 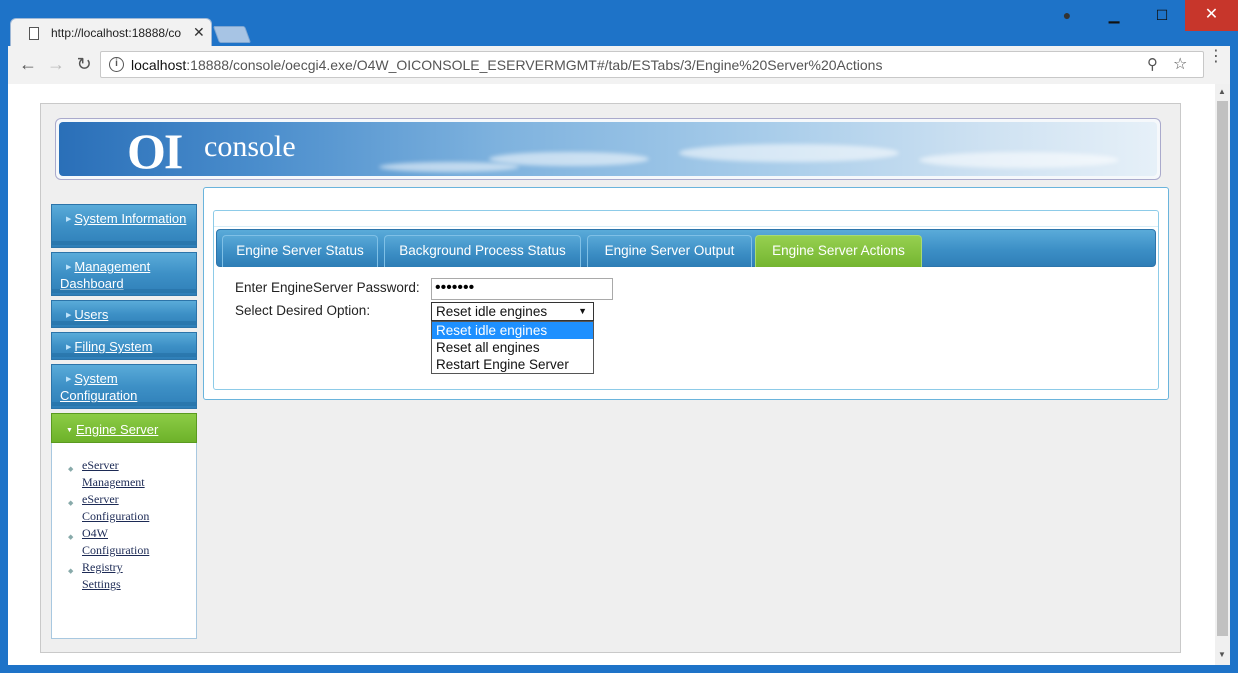 I want to click on sidebar-item-filing-system: ▶ Filing System, so click(x=124, y=346).